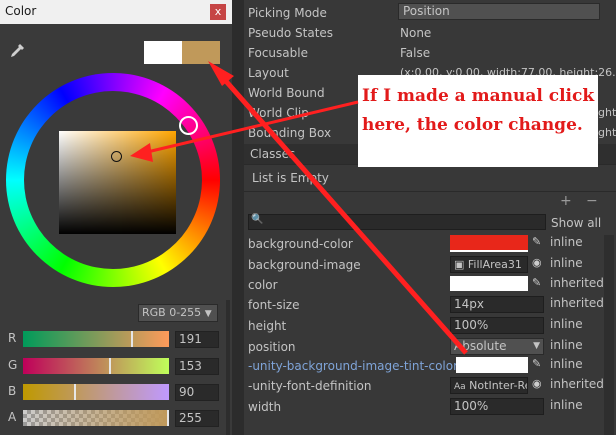 The height and width of the screenshot is (435, 616). What do you see at coordinates (272, 347) in the screenshot?
I see `style-label-position: position` at bounding box center [272, 347].